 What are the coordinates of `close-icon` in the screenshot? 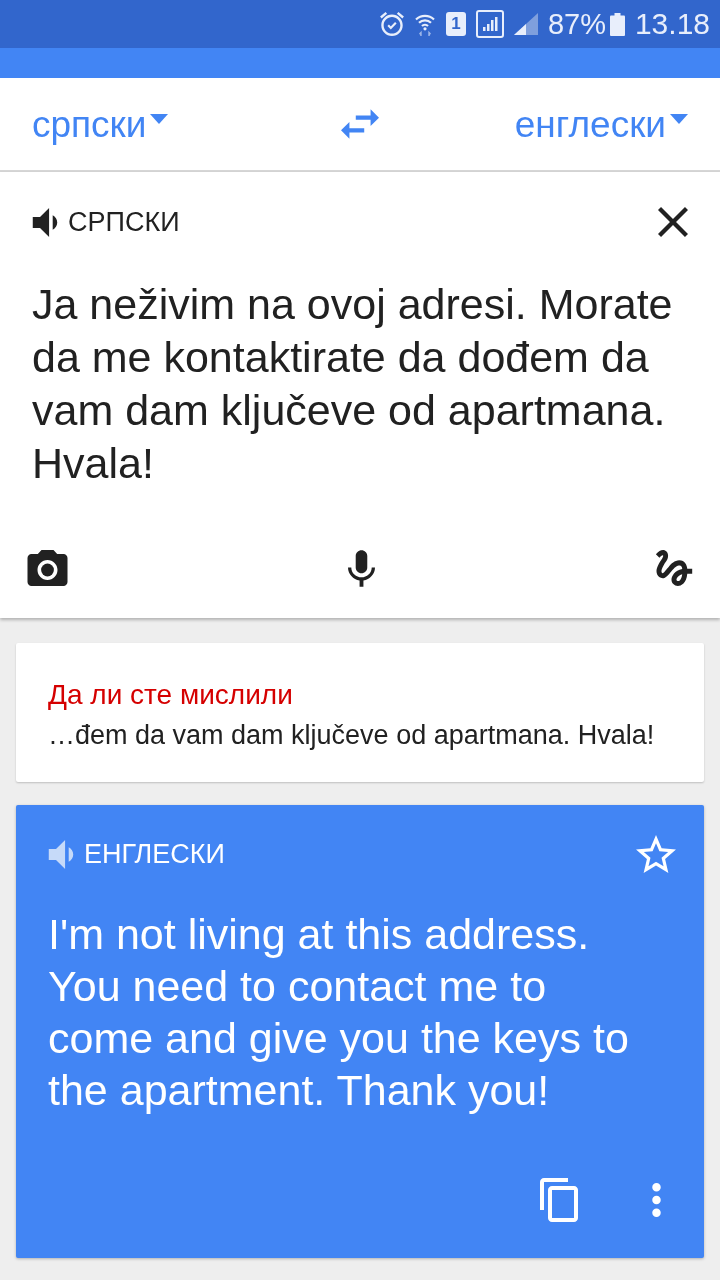 It's located at (673, 222).